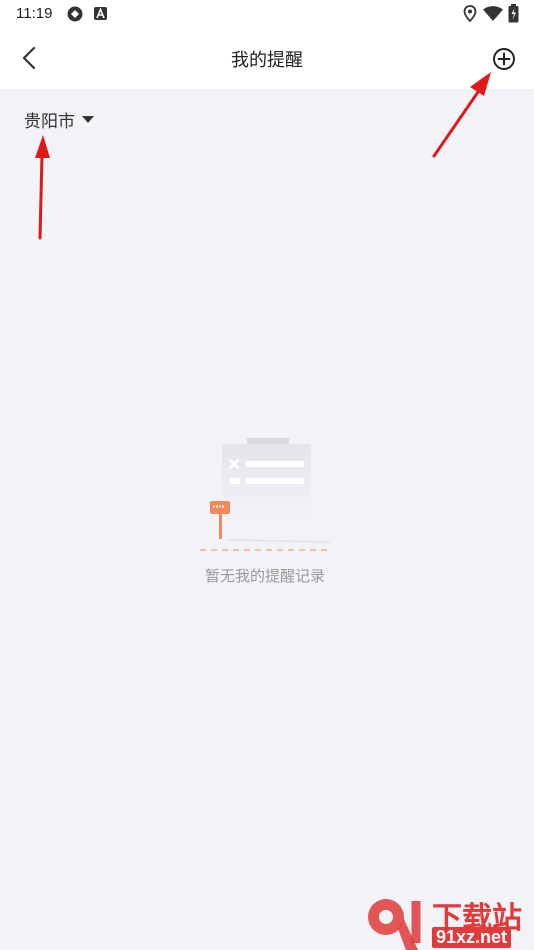 The image size is (534, 950). What do you see at coordinates (470, 14) in the screenshot?
I see `location-icon` at bounding box center [470, 14].